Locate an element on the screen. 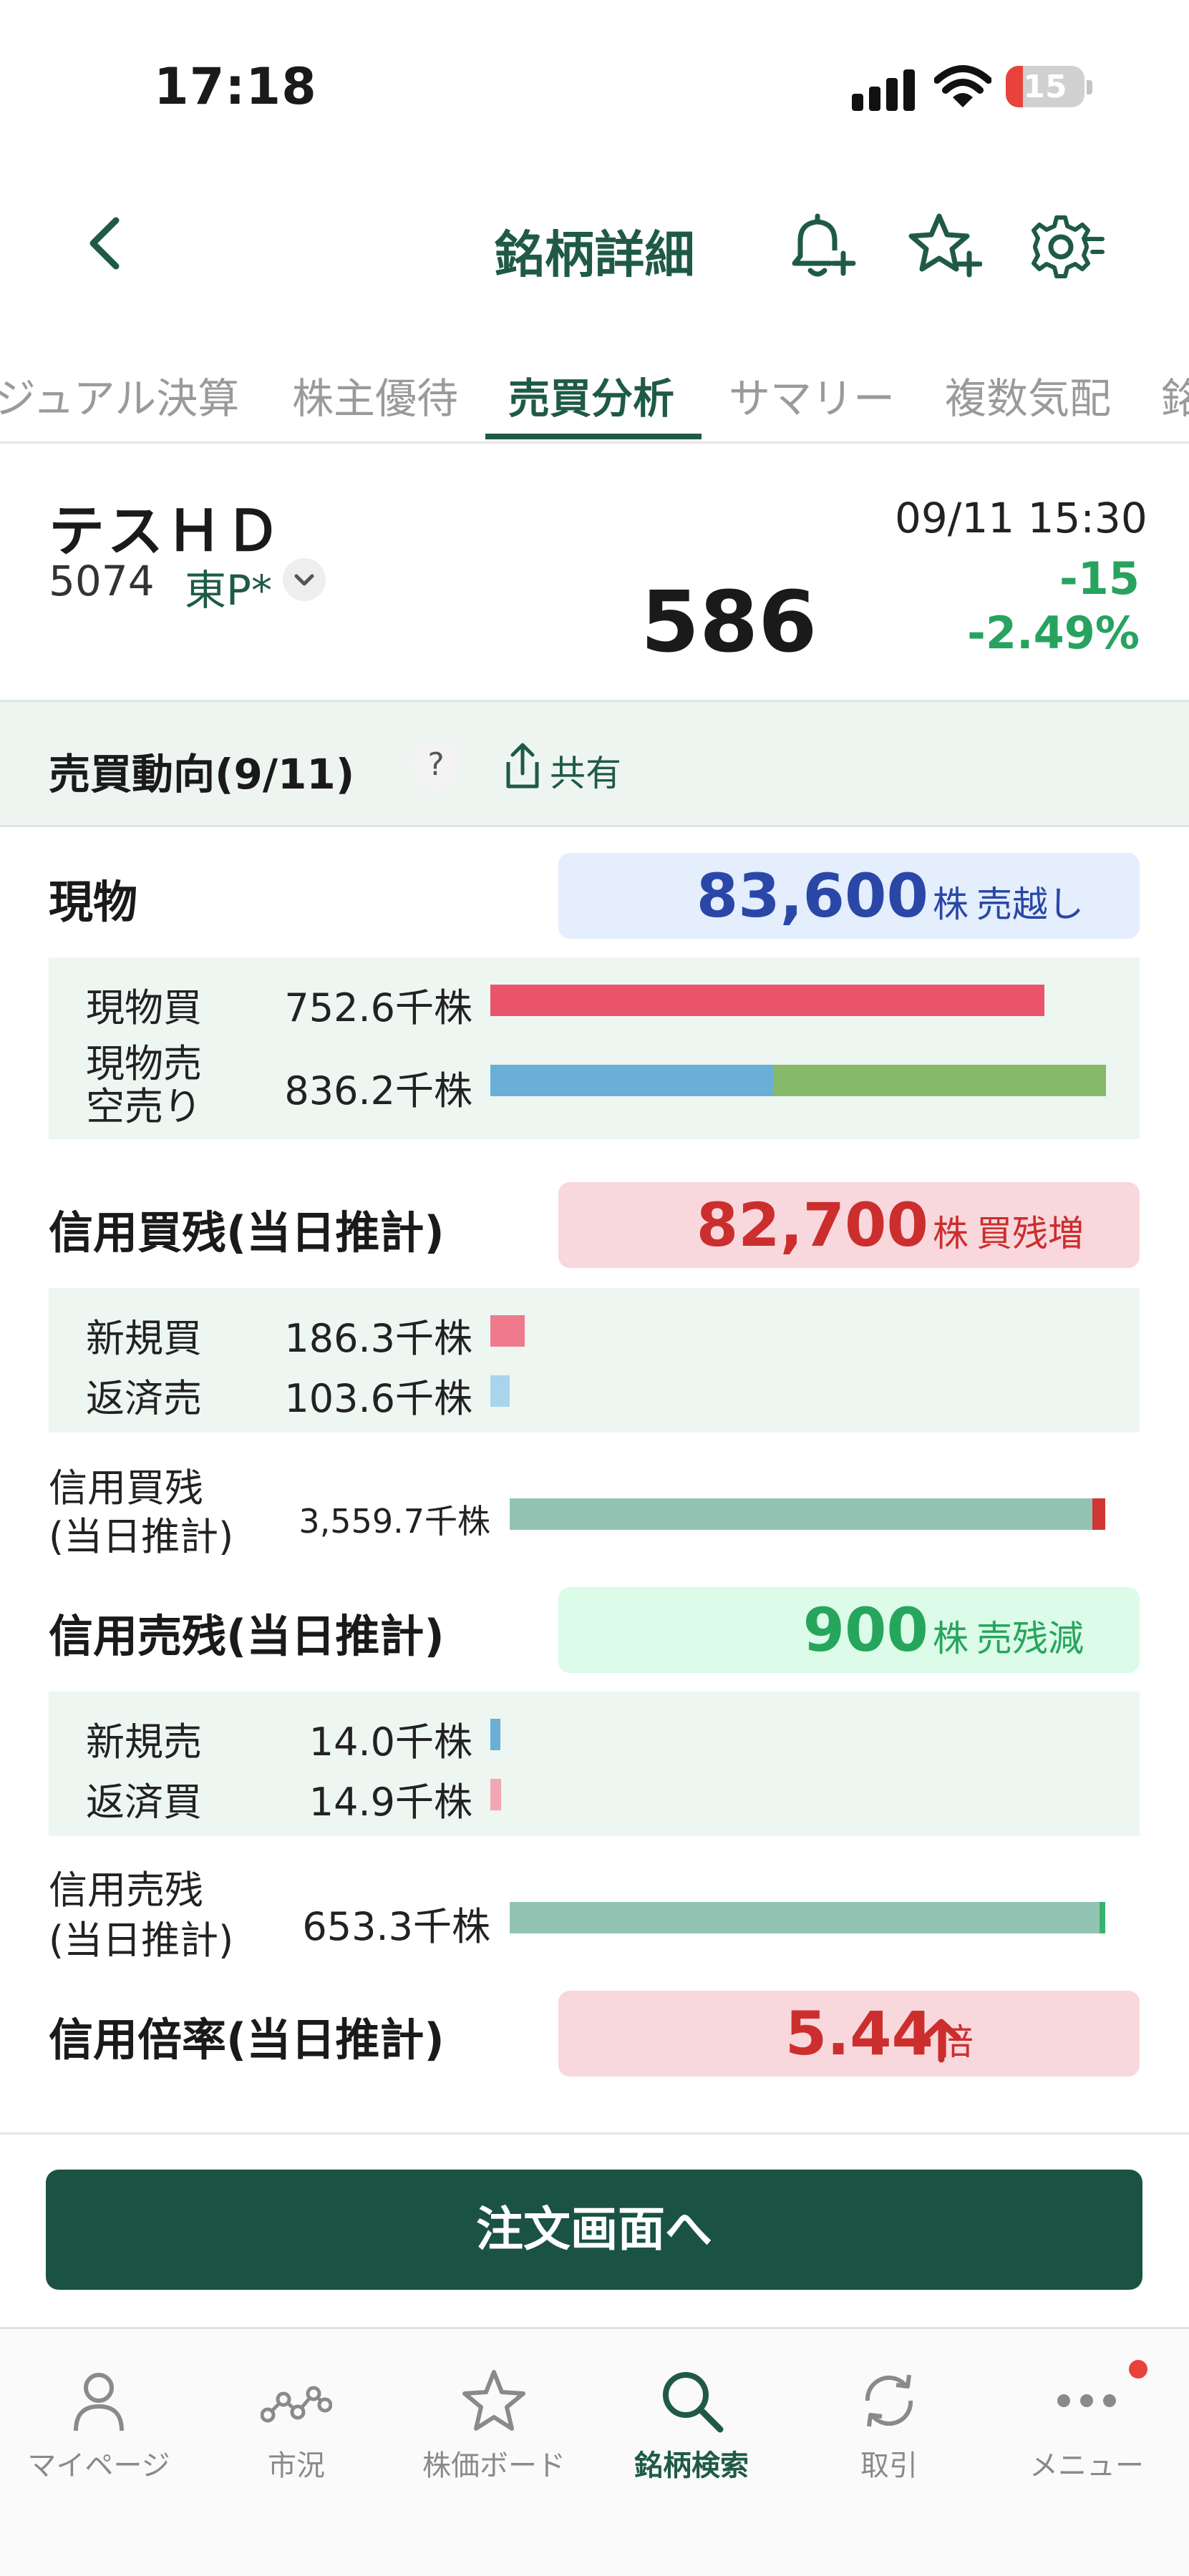 This screenshot has height=2576, width=1189. status-time: 17:18 is located at coordinates (235, 86).